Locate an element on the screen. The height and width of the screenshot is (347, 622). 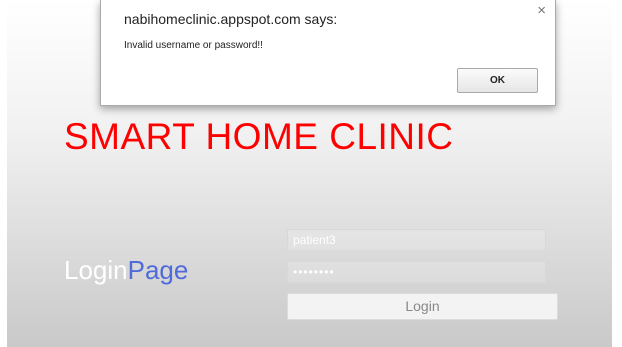
password-input: •••••••• is located at coordinates (416, 272).